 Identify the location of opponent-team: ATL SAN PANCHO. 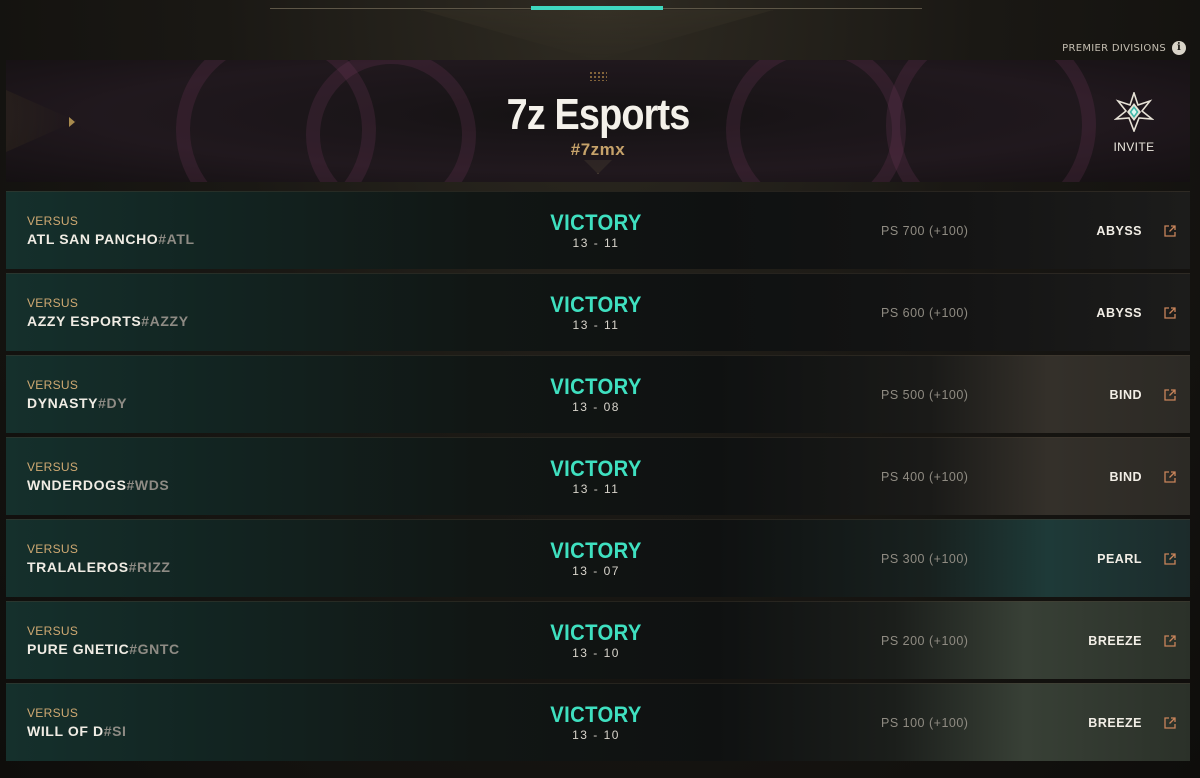
(93, 239).